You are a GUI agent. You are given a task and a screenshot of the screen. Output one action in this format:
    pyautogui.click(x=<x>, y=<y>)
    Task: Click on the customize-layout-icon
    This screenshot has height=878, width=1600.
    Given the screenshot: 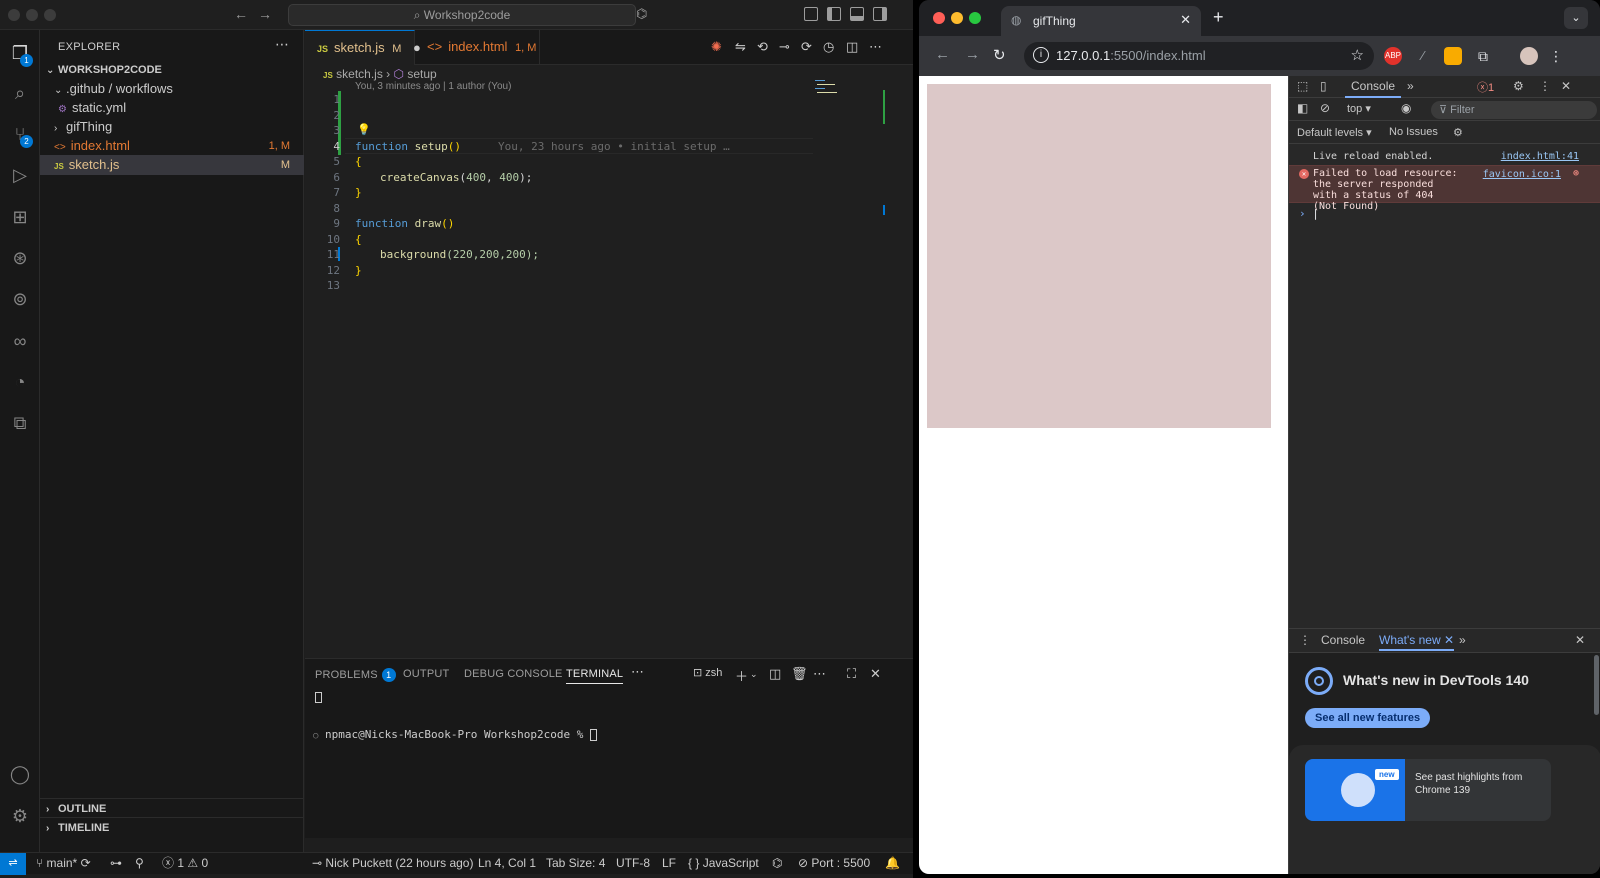 What is the action you would take?
    pyautogui.click(x=811, y=14)
    